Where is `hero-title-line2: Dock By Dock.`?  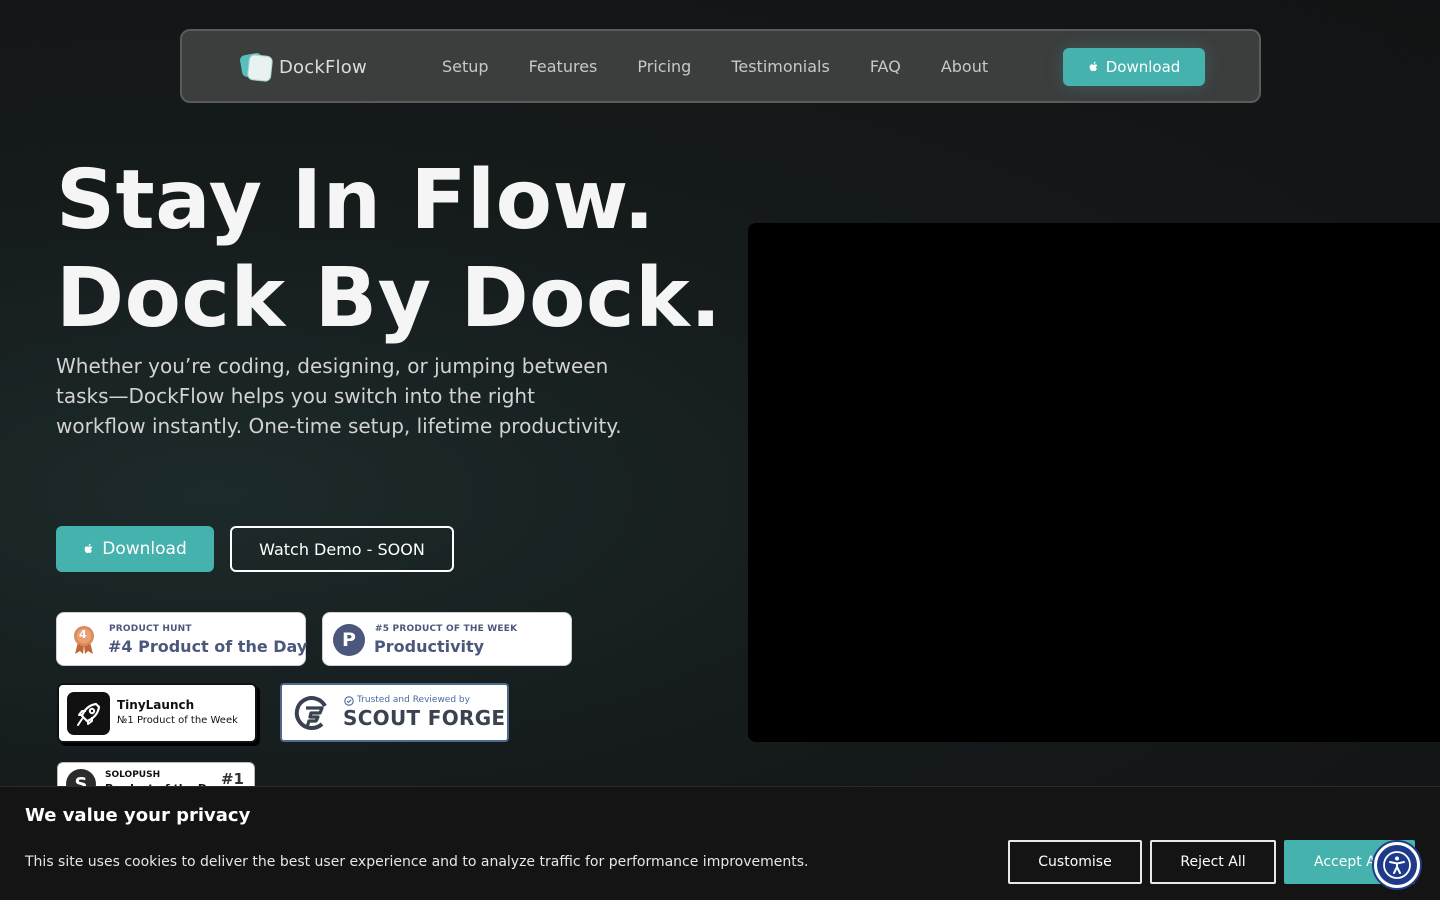 hero-title-line2: Dock By Dock. is located at coordinates (389, 298).